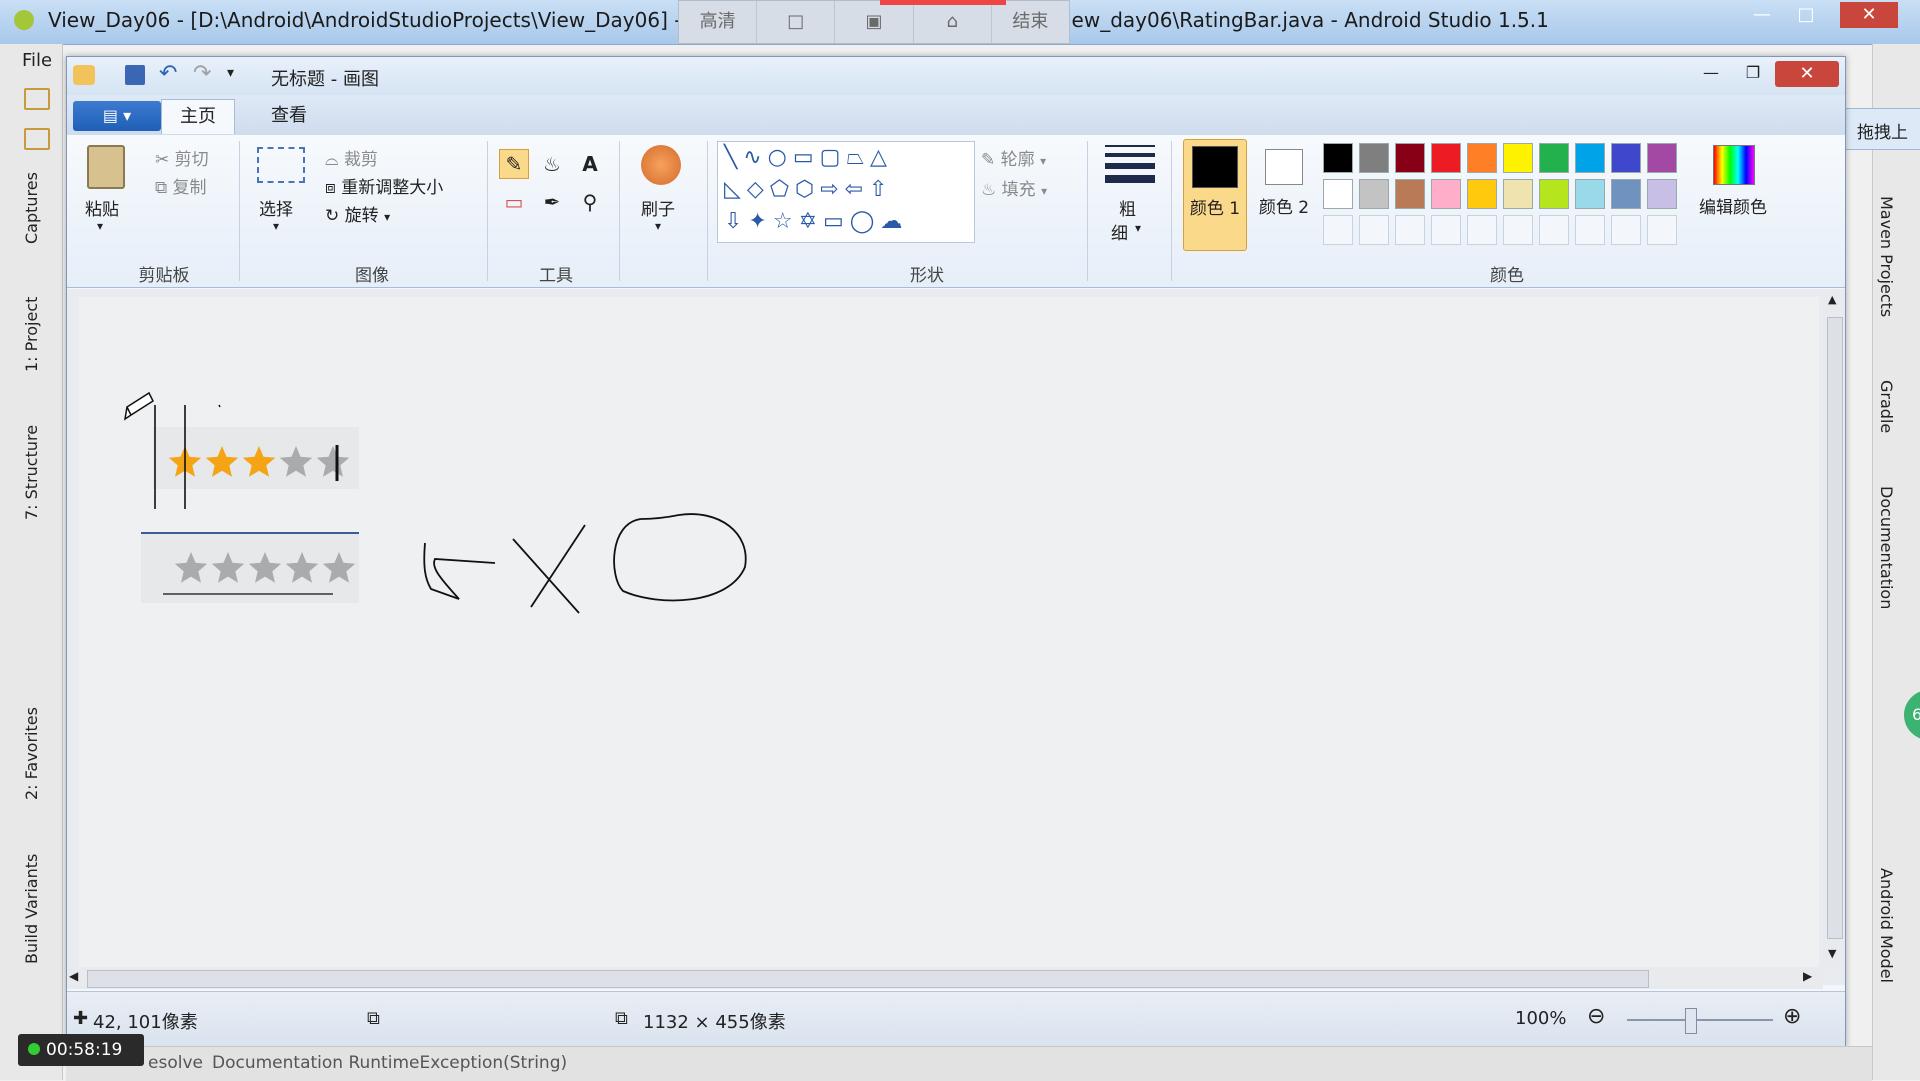  Describe the element at coordinates (182, 157) in the screenshot. I see `cut-button: ✂ 剪切` at that location.